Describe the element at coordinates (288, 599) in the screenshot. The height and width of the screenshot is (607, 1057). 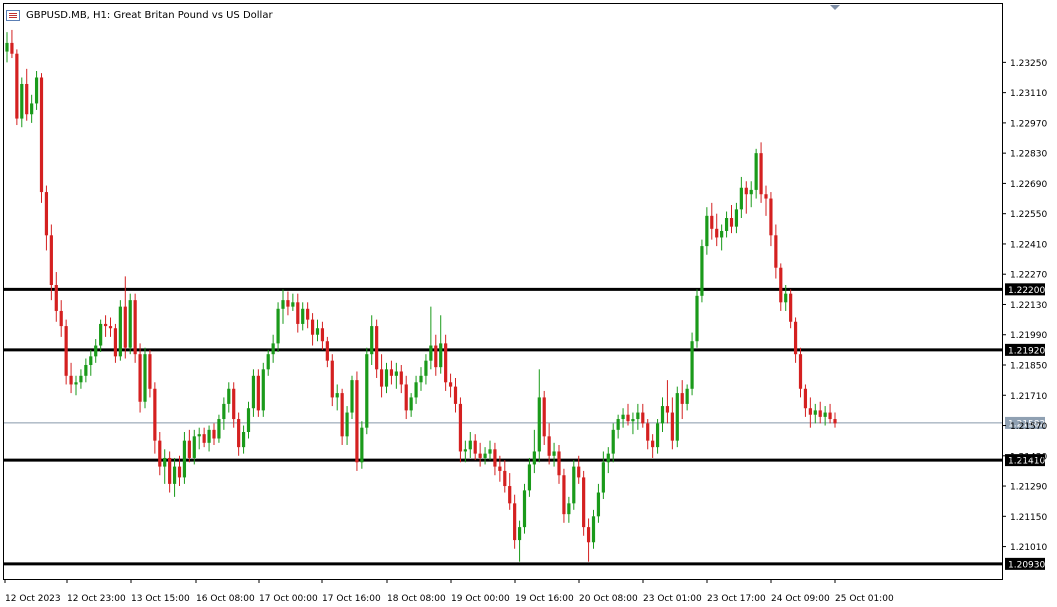
I see `x-tick-label: 17 Oct 00:00` at that location.